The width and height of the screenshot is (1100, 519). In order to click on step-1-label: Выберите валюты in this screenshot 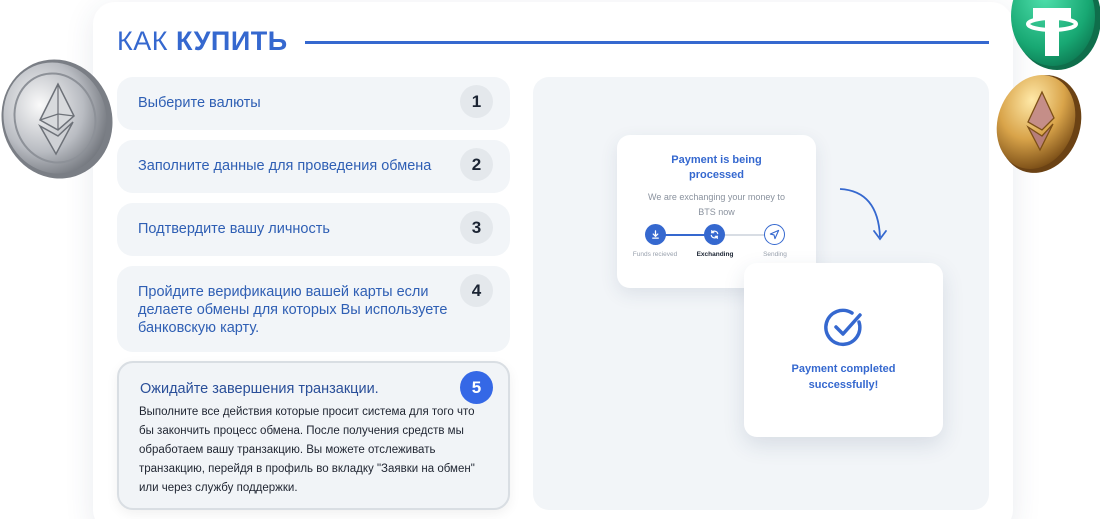, I will do `click(199, 103)`.